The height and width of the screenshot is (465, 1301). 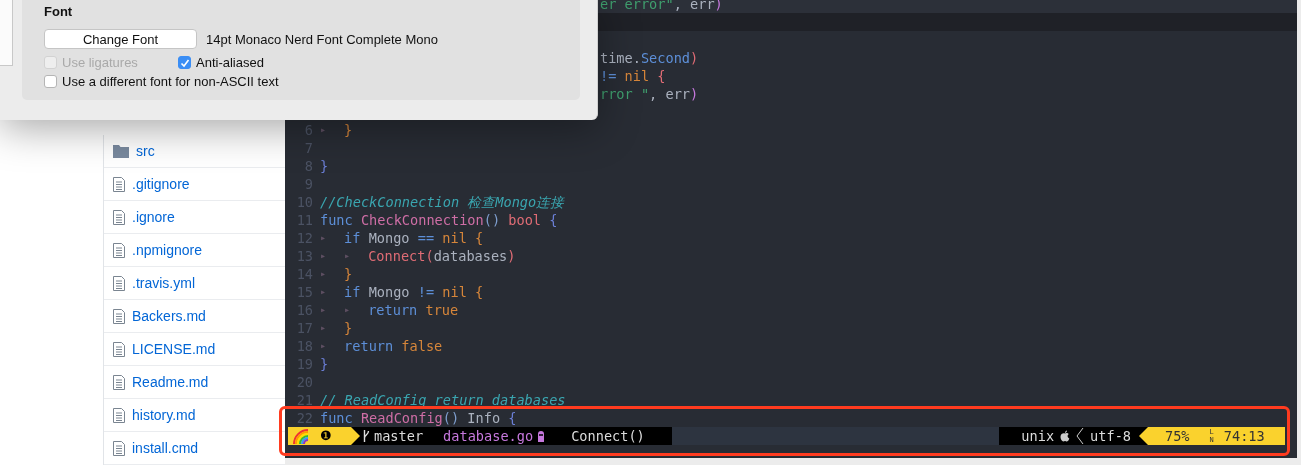 I want to click on file-link: history.md, so click(x=164, y=415).